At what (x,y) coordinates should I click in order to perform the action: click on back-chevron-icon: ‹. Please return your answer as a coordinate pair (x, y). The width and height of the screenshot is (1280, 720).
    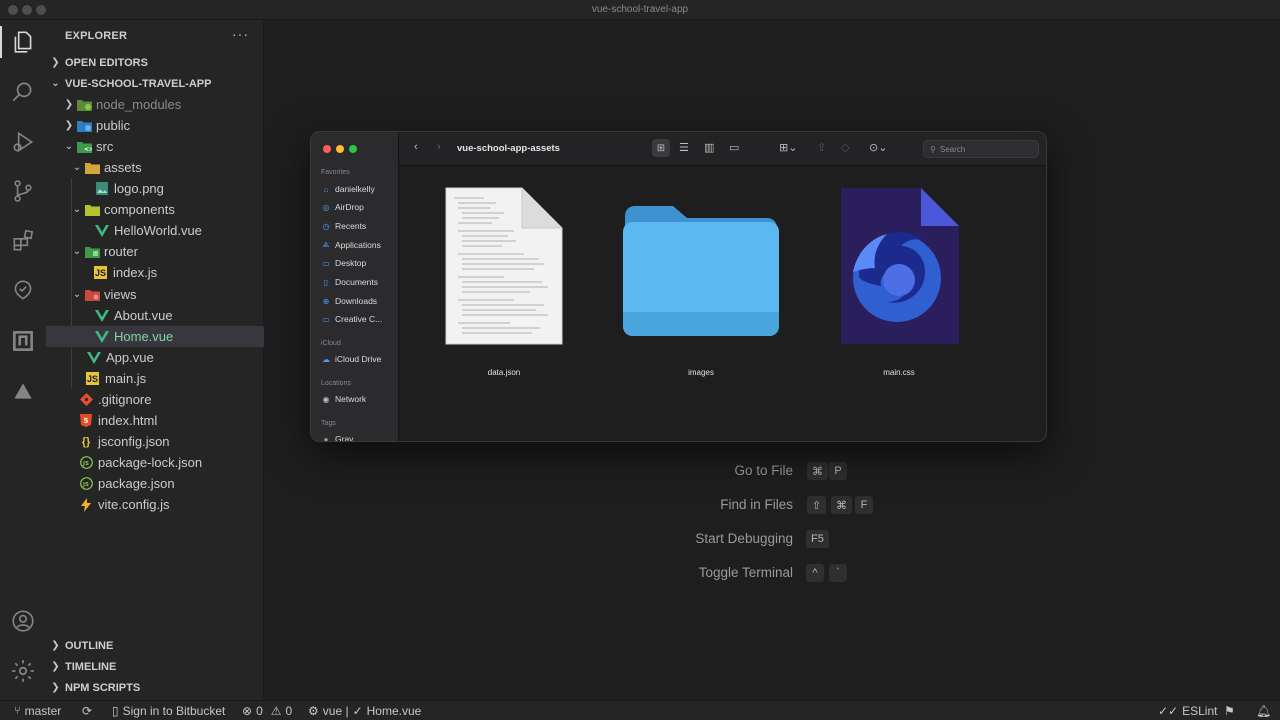
    Looking at the image, I should click on (416, 147).